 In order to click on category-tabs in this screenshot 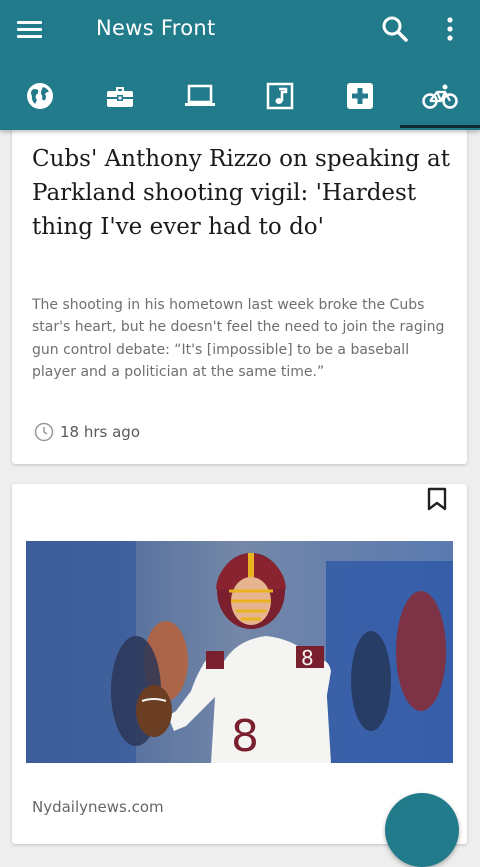, I will do `click(240, 96)`.